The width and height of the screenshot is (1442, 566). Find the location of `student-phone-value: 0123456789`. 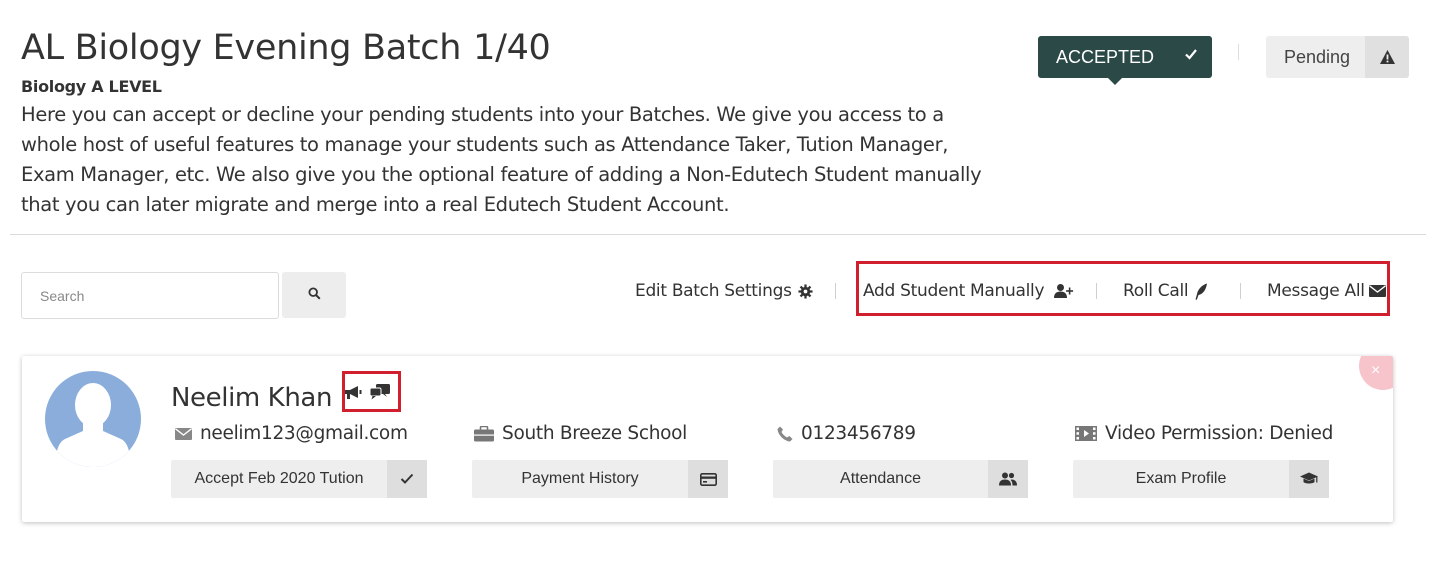

student-phone-value: 0123456789 is located at coordinates (858, 433).